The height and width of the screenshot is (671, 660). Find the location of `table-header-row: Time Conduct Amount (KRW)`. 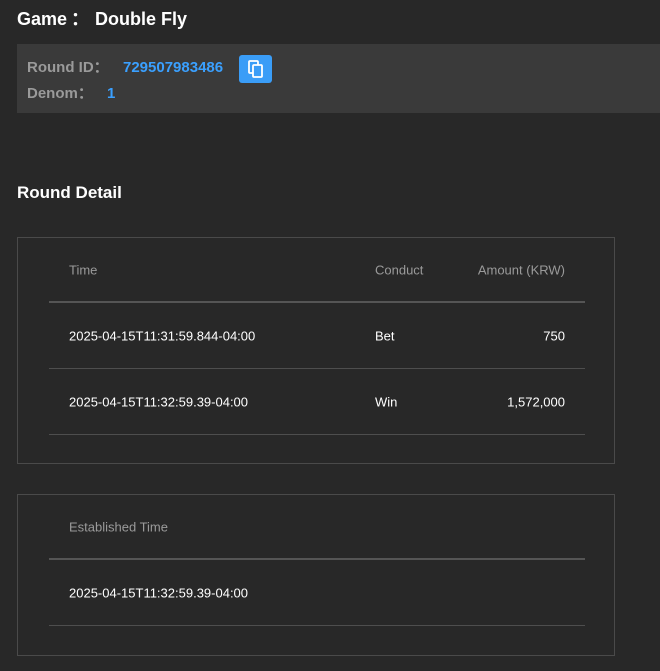

table-header-row: Time Conduct Amount (KRW) is located at coordinates (317, 270).